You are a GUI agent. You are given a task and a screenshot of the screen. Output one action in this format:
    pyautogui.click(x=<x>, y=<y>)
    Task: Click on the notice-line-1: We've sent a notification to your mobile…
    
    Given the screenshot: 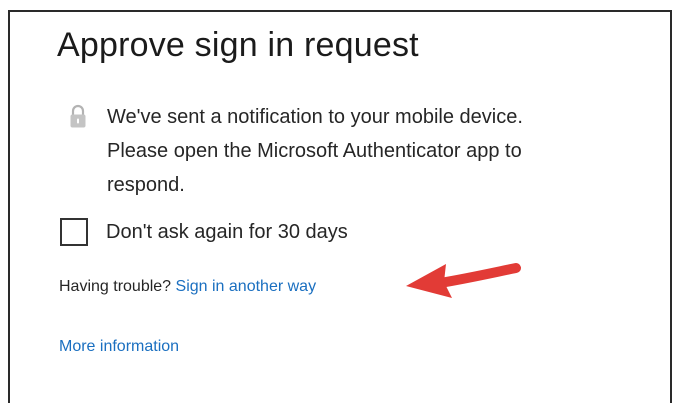 What is the action you would take?
    pyautogui.click(x=315, y=117)
    